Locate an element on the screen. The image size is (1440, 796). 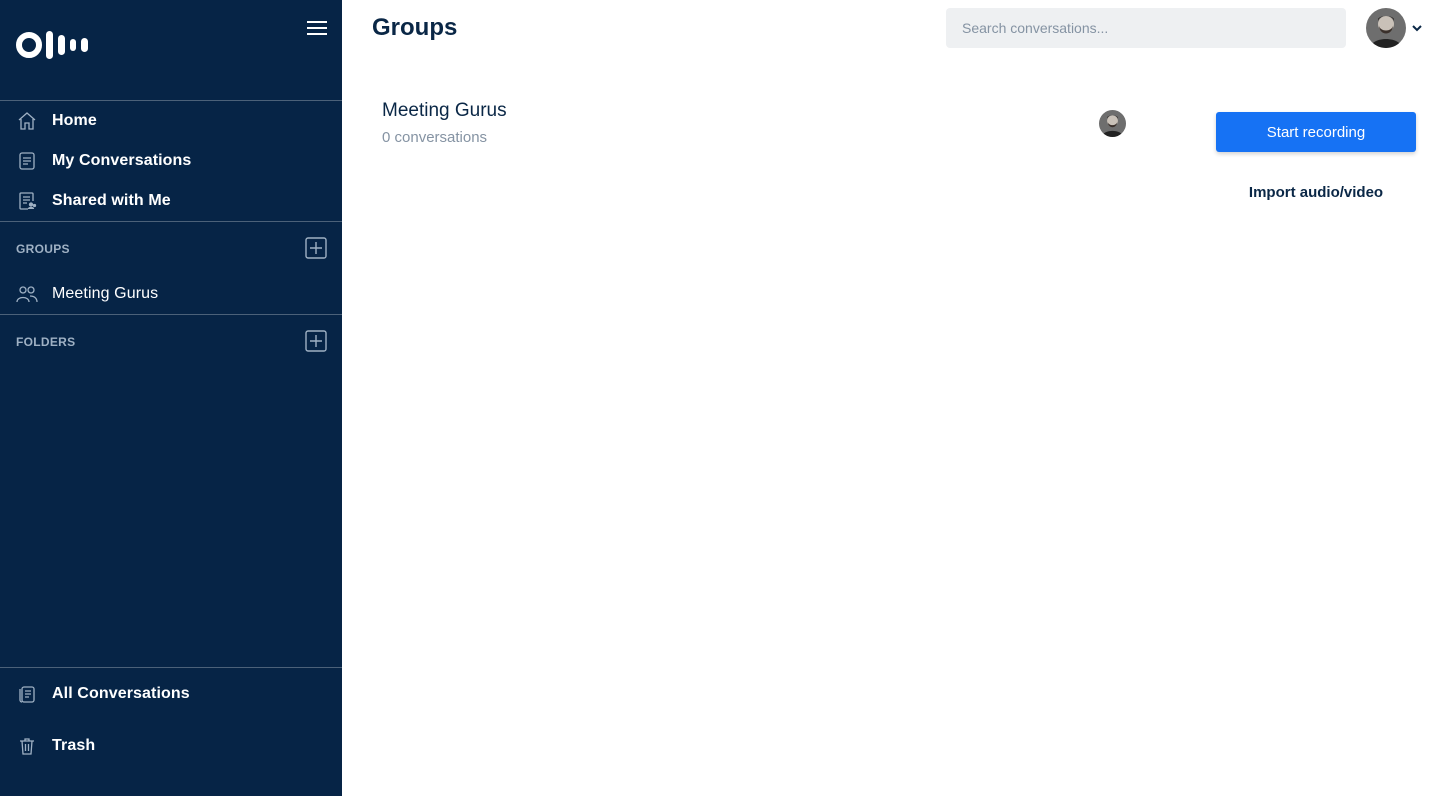
menu-icon is located at coordinates (317, 28).